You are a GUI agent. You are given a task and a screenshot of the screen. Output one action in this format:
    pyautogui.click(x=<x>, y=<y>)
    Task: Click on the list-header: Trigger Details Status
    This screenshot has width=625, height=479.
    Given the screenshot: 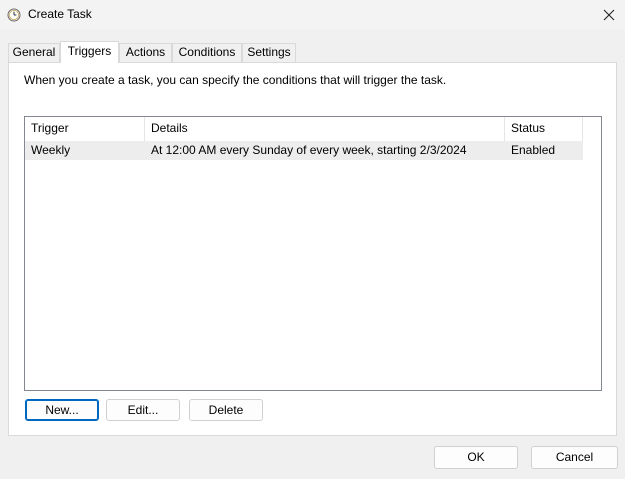 What is the action you would take?
    pyautogui.click(x=313, y=129)
    